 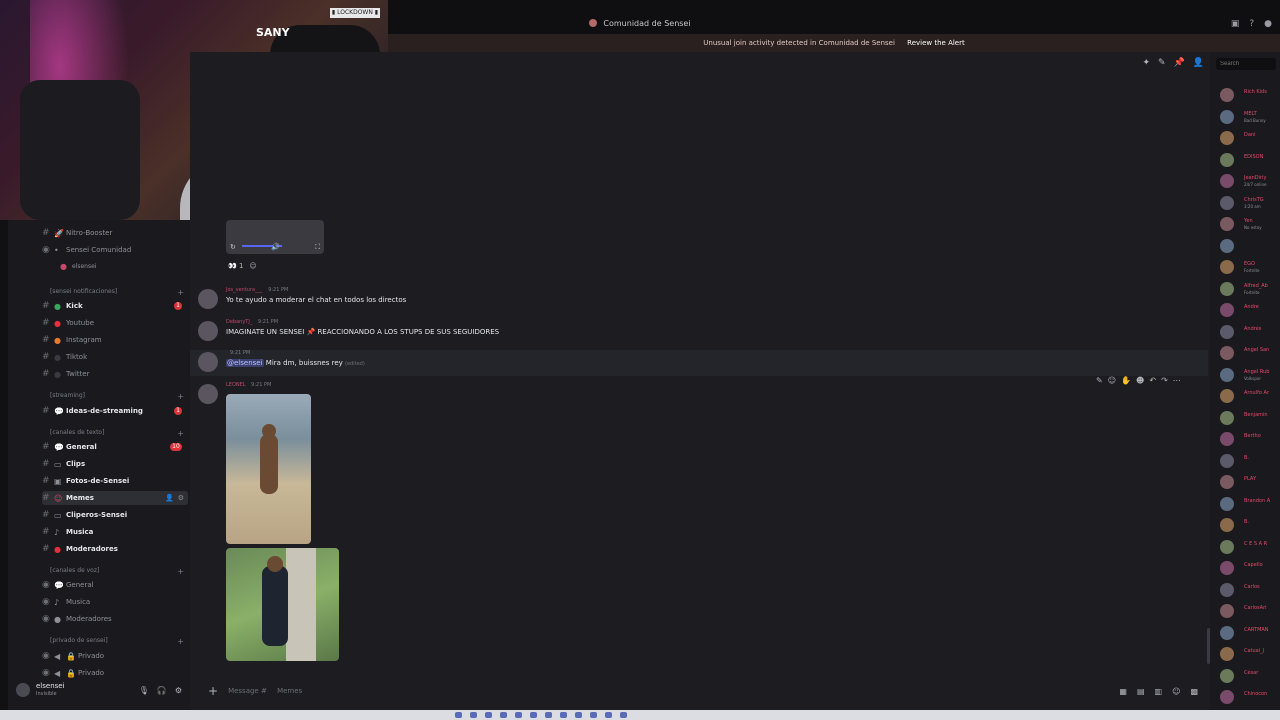 I want to click on member-item: César, so click(x=1250, y=676).